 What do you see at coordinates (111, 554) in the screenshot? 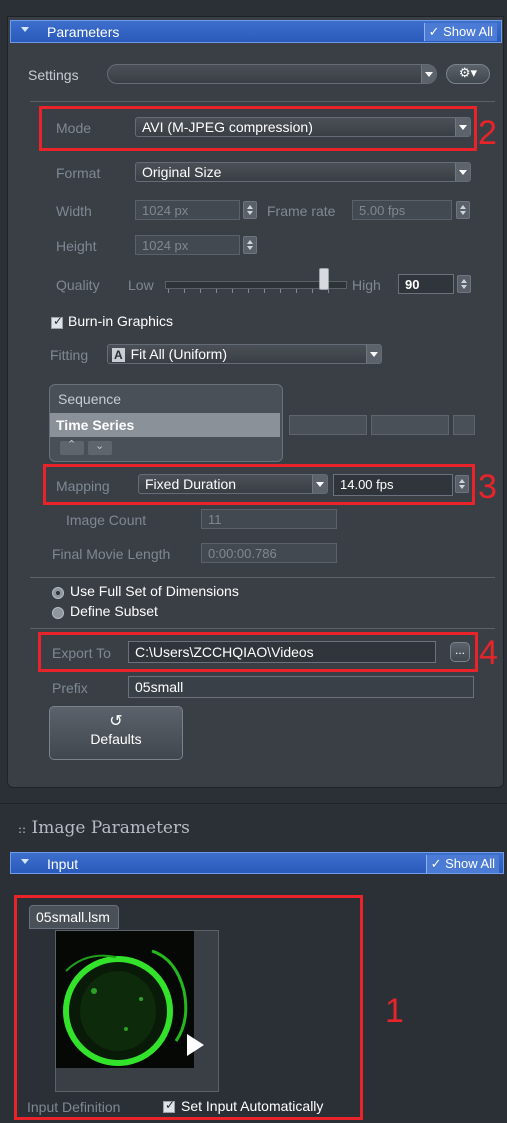
I see `final-length-label: Final Movie Length` at bounding box center [111, 554].